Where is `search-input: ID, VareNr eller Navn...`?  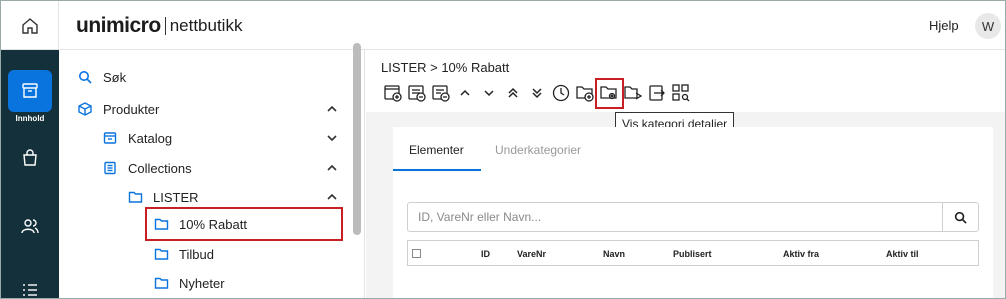 search-input: ID, VareNr eller Navn... is located at coordinates (675, 217).